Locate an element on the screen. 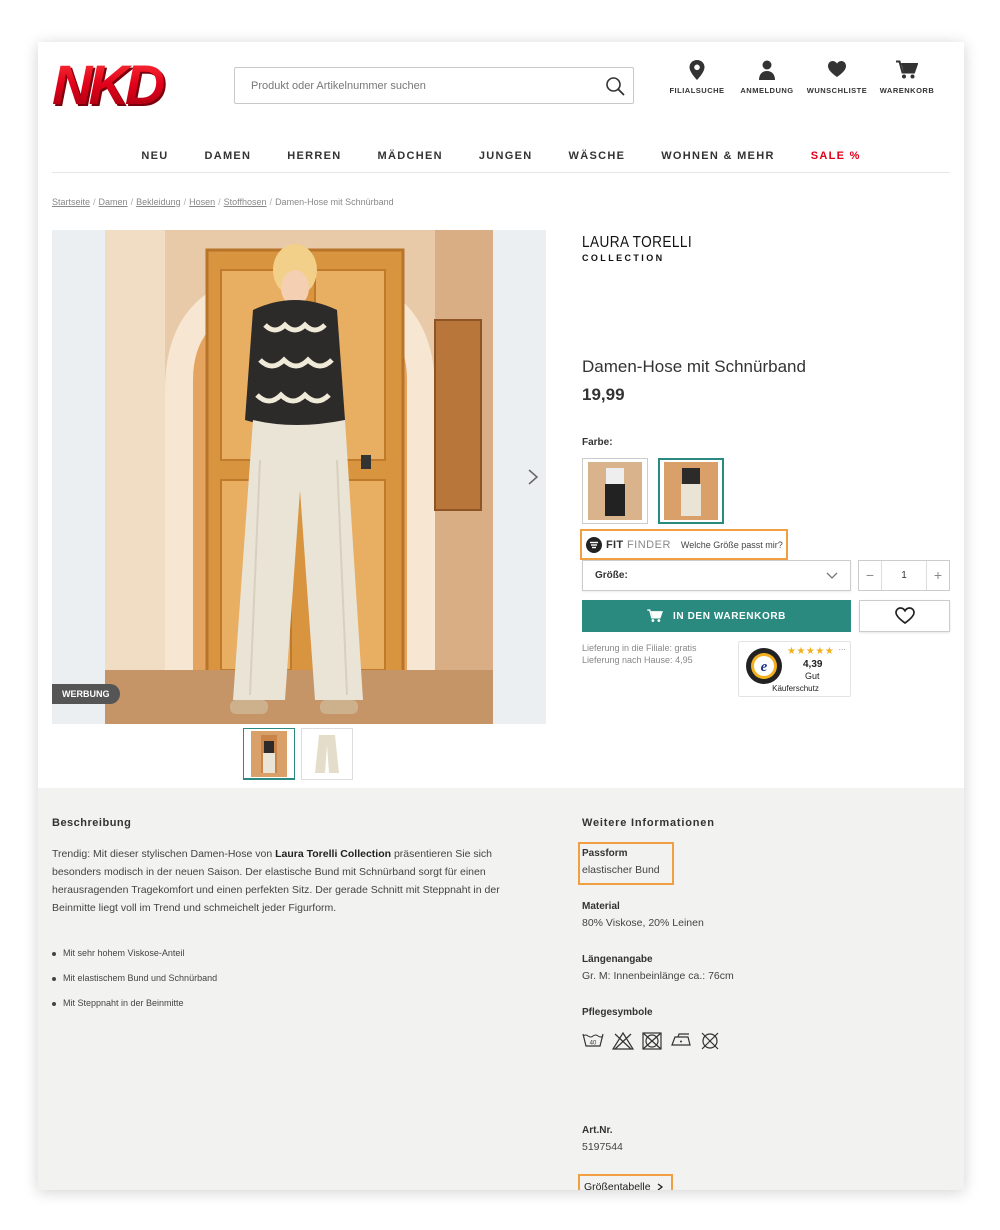 Image resolution: width=1000 pixels, height=1230 pixels. search-input is located at coordinates (410, 85).